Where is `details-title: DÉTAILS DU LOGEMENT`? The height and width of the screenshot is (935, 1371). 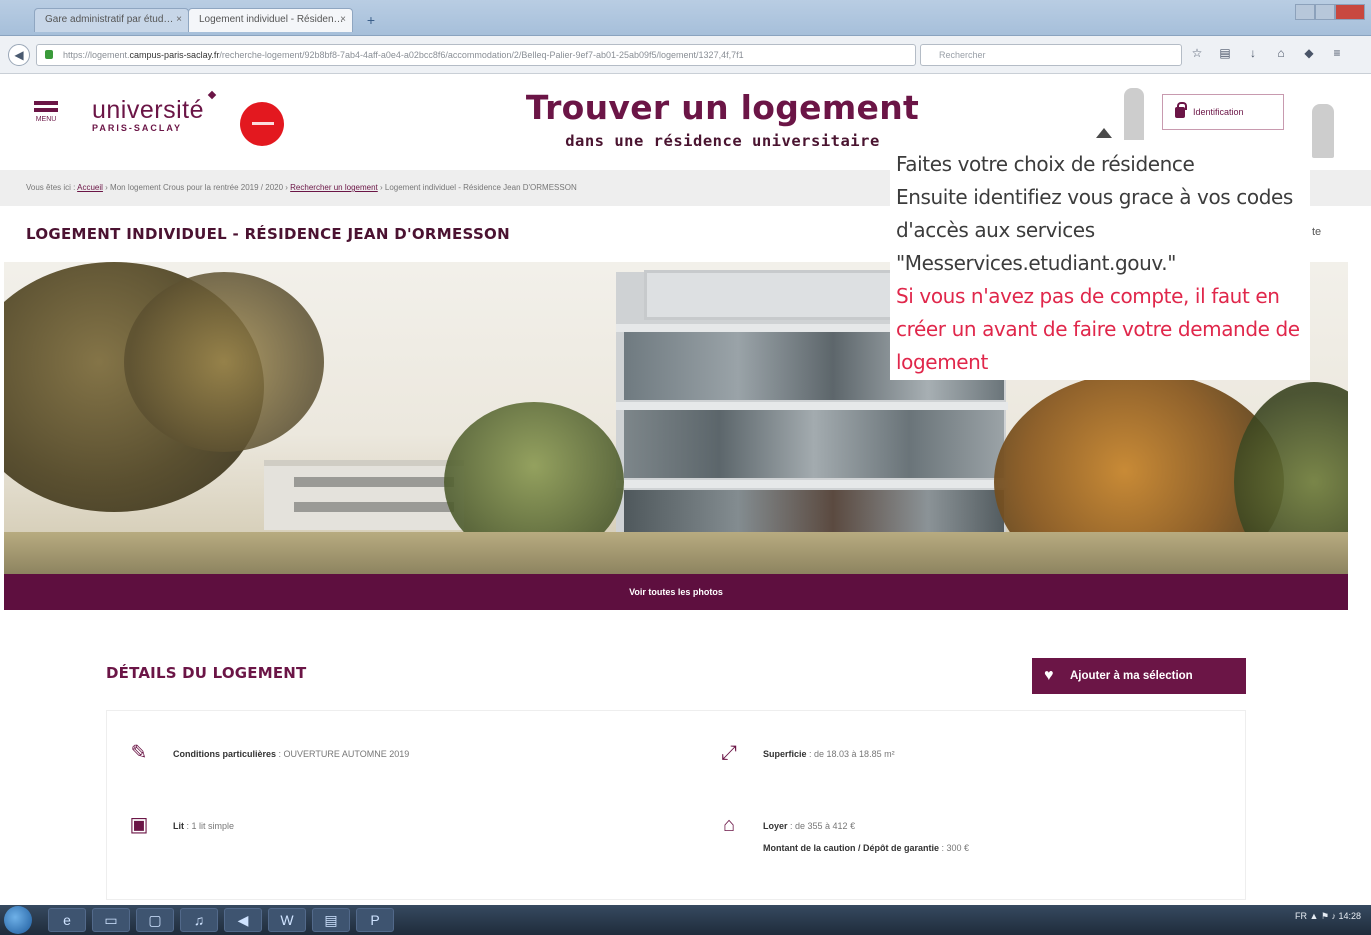 details-title: DÉTAILS DU LOGEMENT is located at coordinates (206, 673).